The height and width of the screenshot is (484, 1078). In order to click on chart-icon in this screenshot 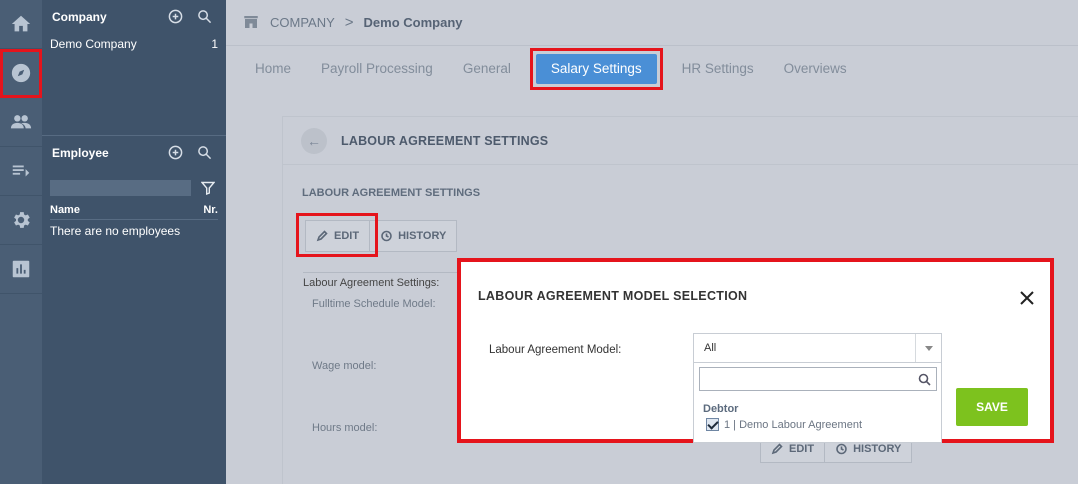, I will do `click(21, 269)`.